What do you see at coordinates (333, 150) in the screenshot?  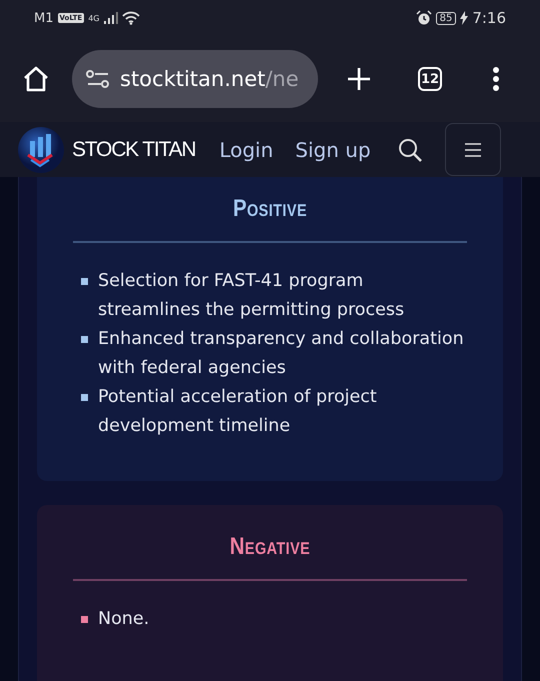 I see `nav-link: Sign up` at bounding box center [333, 150].